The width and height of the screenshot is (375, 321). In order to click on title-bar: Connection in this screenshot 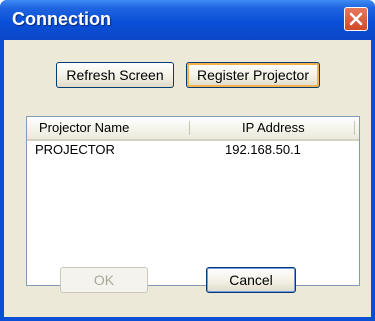, I will do `click(187, 20)`.